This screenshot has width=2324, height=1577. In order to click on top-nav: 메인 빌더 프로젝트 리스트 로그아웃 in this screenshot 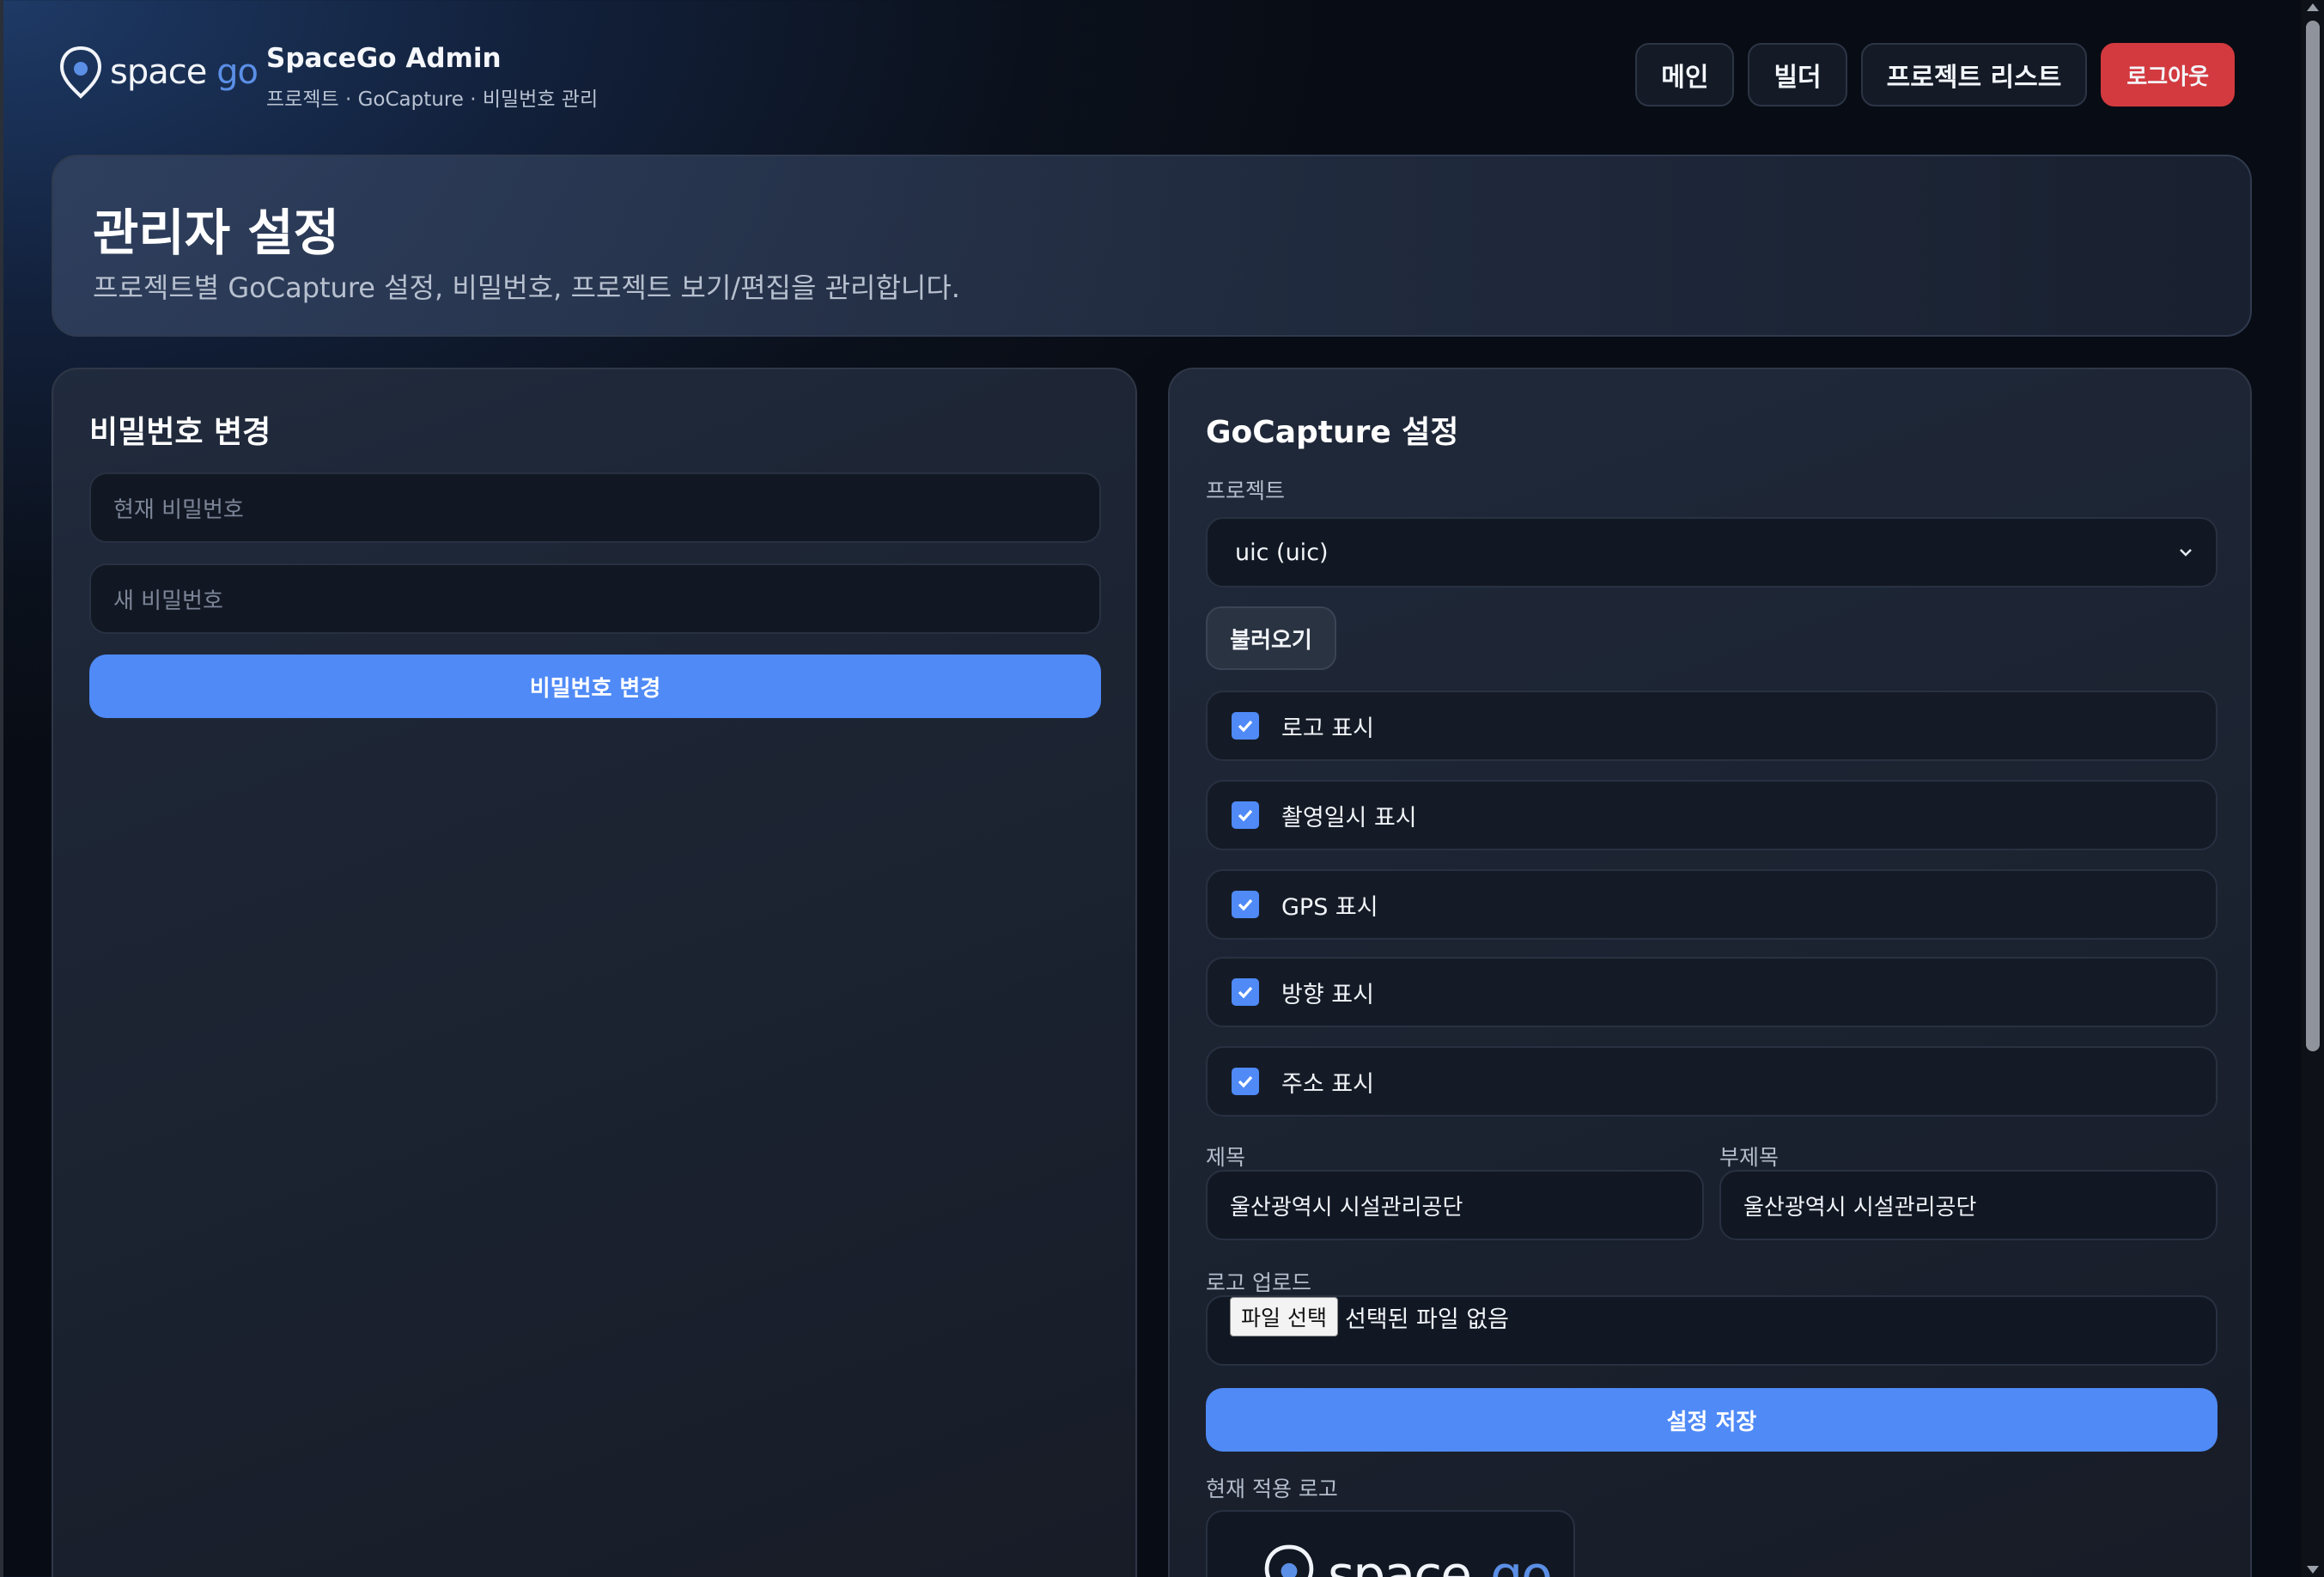, I will do `click(1935, 75)`.